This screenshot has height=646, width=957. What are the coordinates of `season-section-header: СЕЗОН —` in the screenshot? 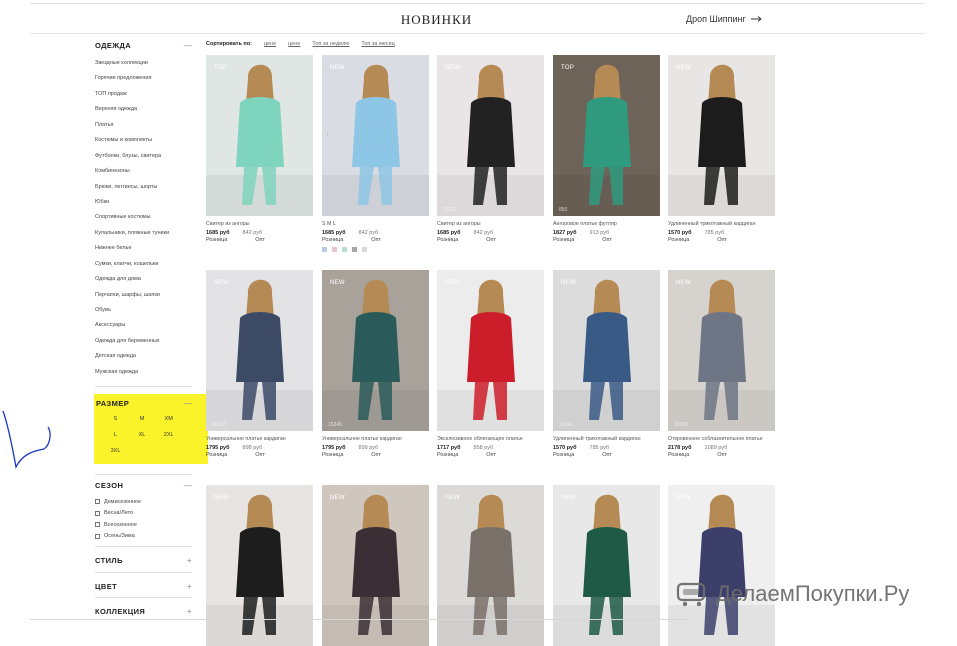 It's located at (143, 485).